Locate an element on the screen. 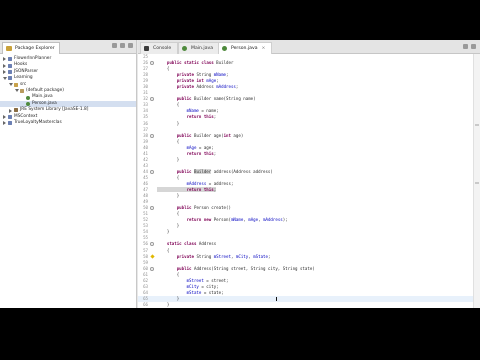  link-editor-icon is located at coordinates (122, 45).